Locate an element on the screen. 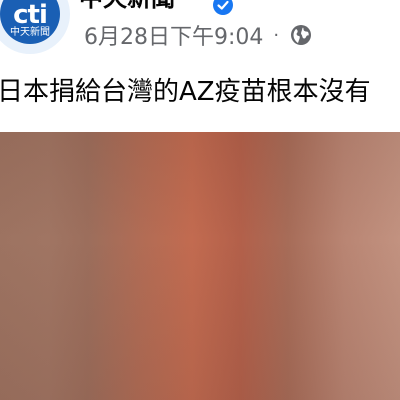  page-avatar: cti 中天新聞 is located at coordinates (35, 27).